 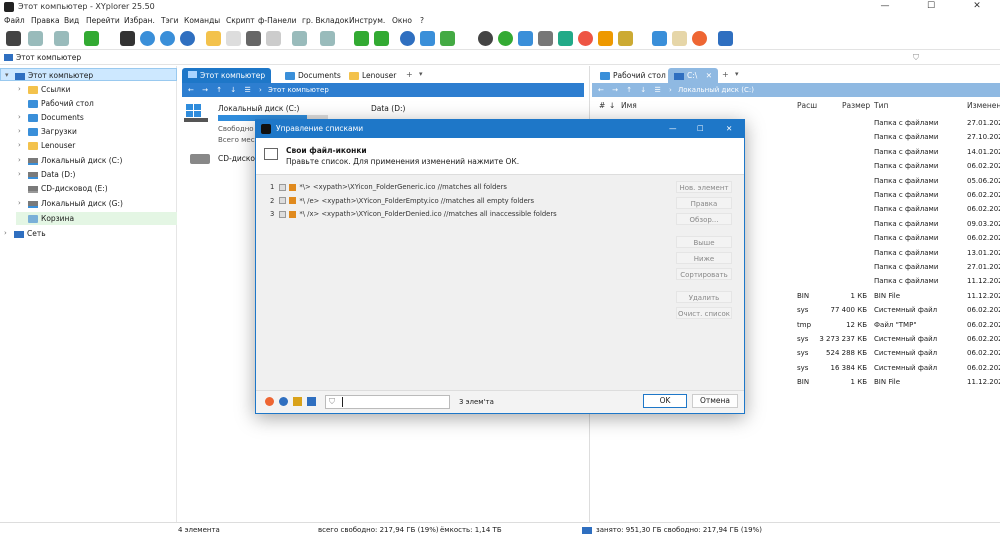 What do you see at coordinates (45, 20) in the screenshot?
I see `menu-edit: Правка` at bounding box center [45, 20].